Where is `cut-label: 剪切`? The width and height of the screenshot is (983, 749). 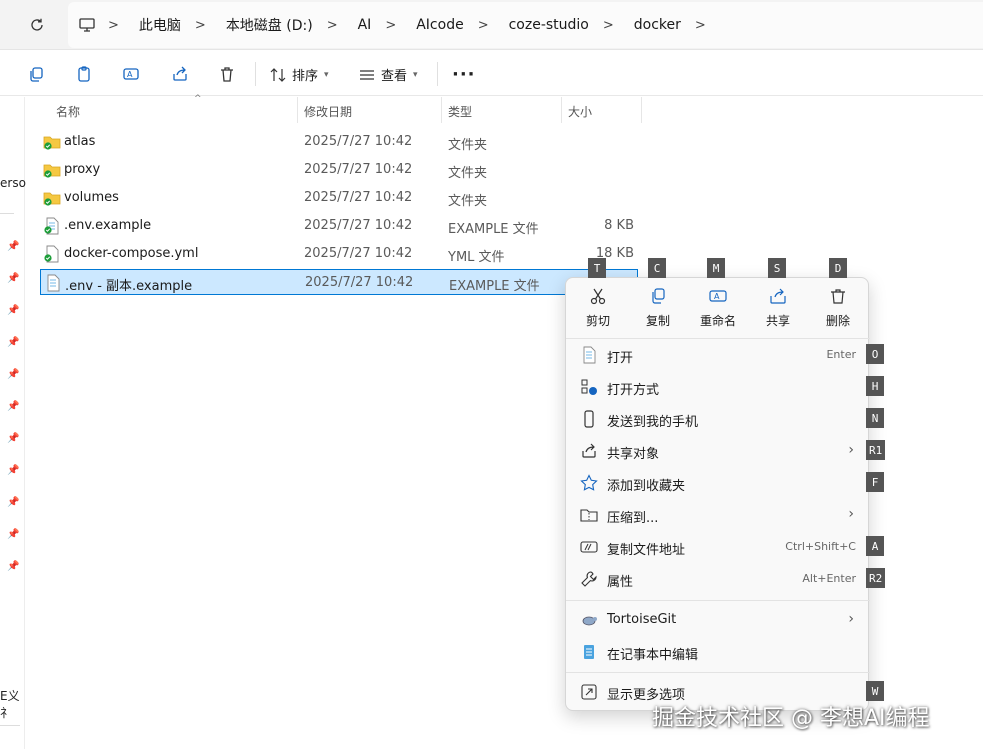
cut-label: 剪切 is located at coordinates (597, 321).